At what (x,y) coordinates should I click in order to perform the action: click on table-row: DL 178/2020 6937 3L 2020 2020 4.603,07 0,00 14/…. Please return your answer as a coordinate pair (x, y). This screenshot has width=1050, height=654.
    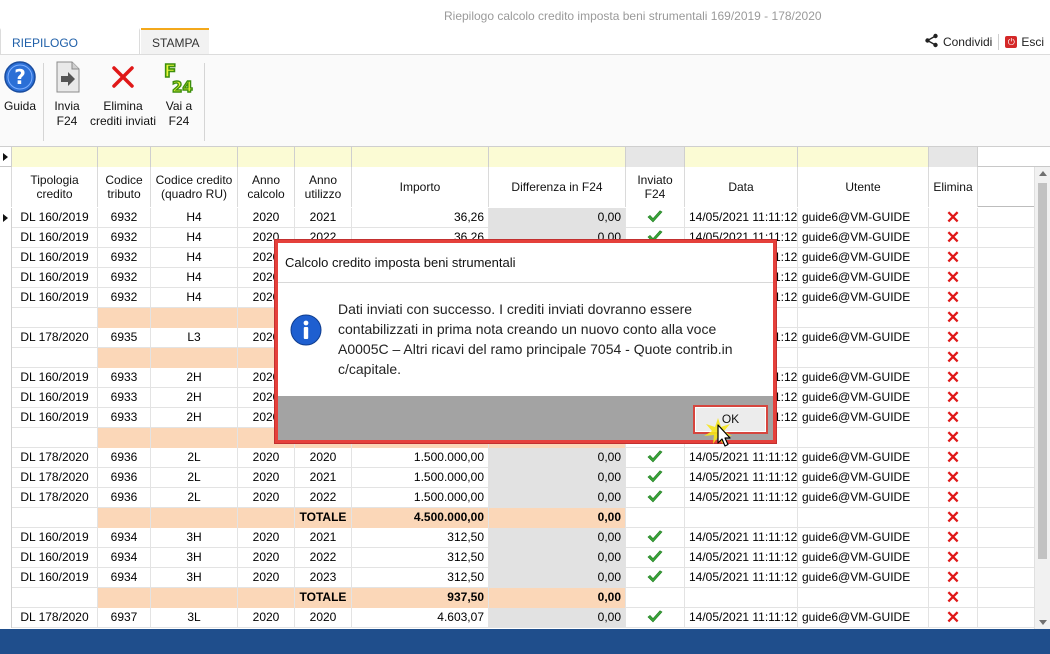
    Looking at the image, I should click on (517, 618).